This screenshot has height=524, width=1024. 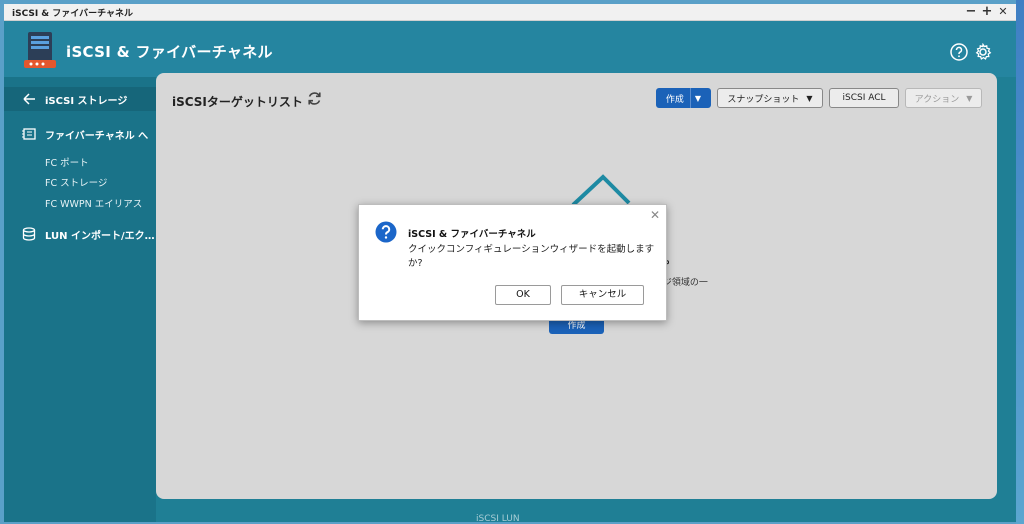 I want to click on iscsi-acl-button-label: iSCSI ACL, so click(x=864, y=98).